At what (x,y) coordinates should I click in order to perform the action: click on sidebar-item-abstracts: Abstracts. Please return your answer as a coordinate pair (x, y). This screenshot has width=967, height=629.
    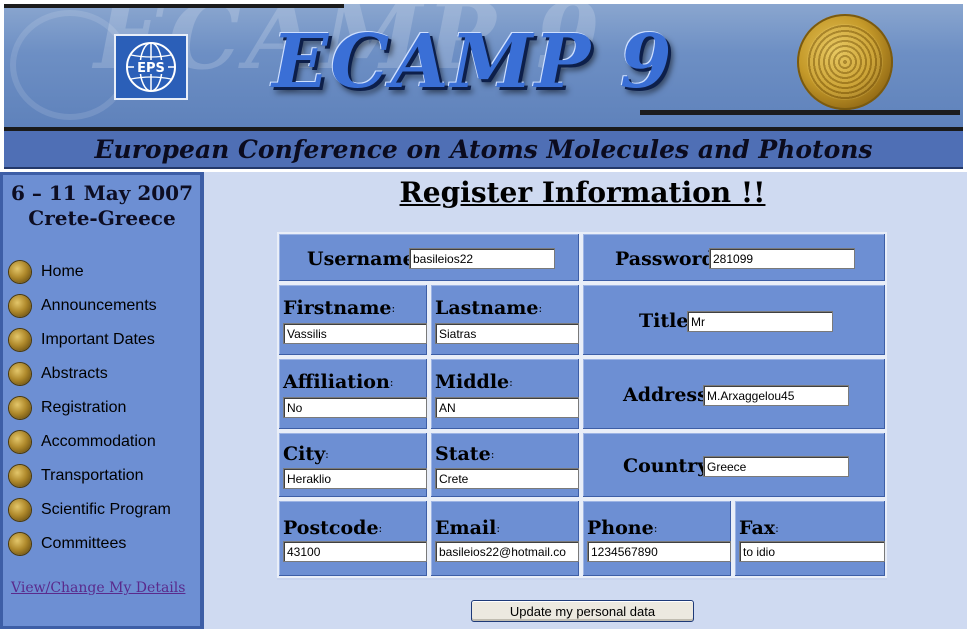
    Looking at the image, I should click on (90, 374).